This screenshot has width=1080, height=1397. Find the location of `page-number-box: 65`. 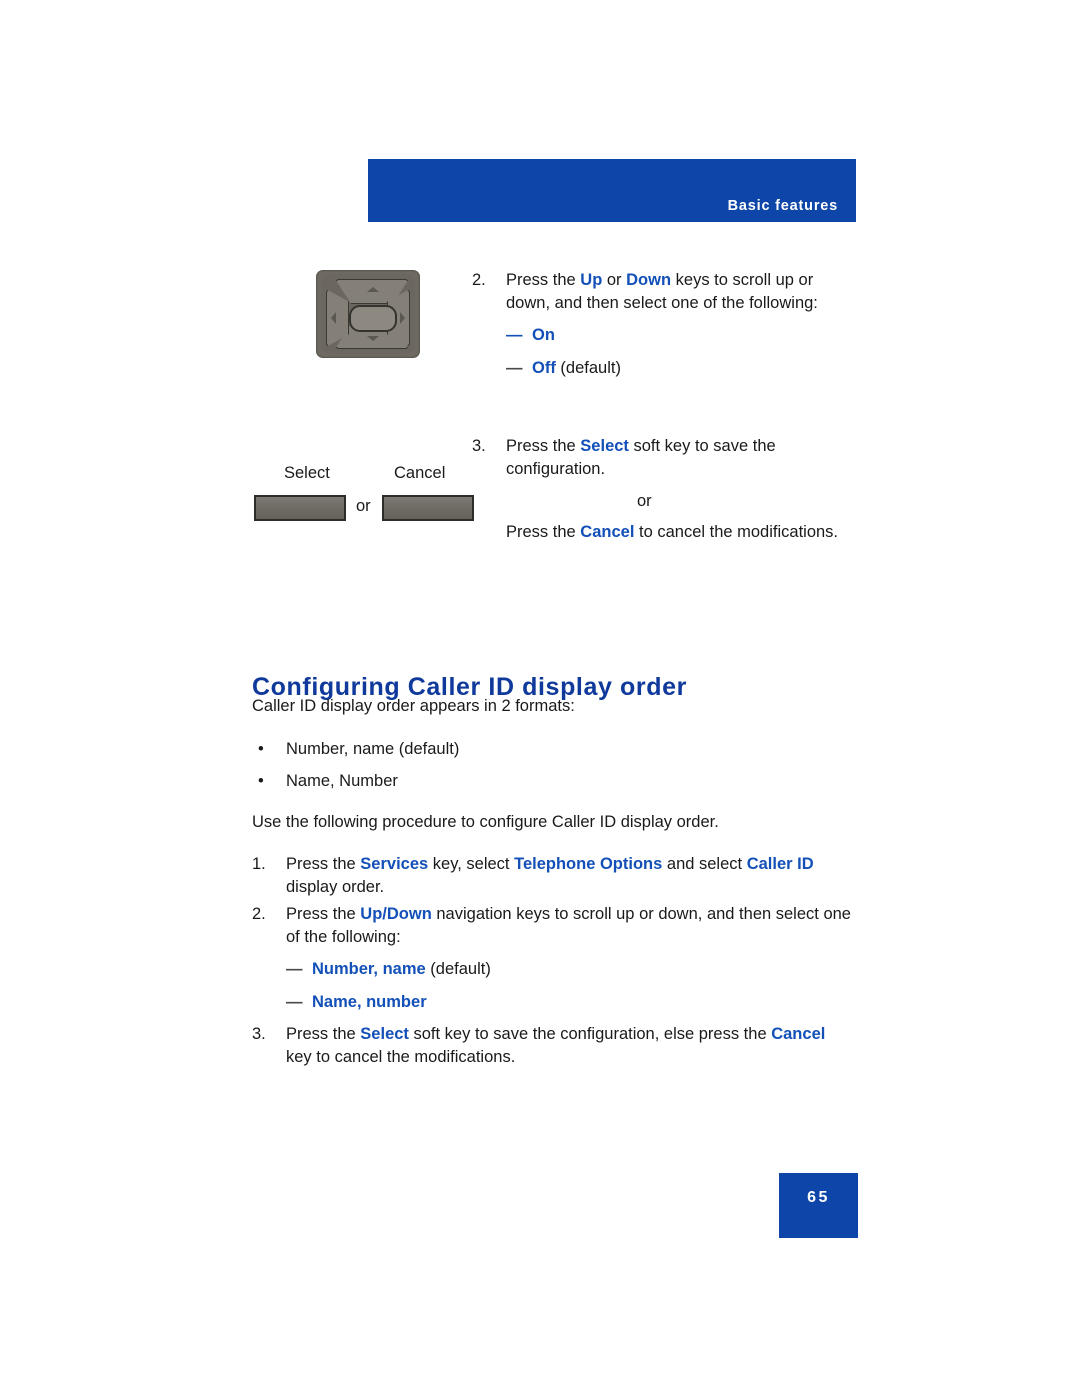

page-number-box: 65 is located at coordinates (818, 1205).